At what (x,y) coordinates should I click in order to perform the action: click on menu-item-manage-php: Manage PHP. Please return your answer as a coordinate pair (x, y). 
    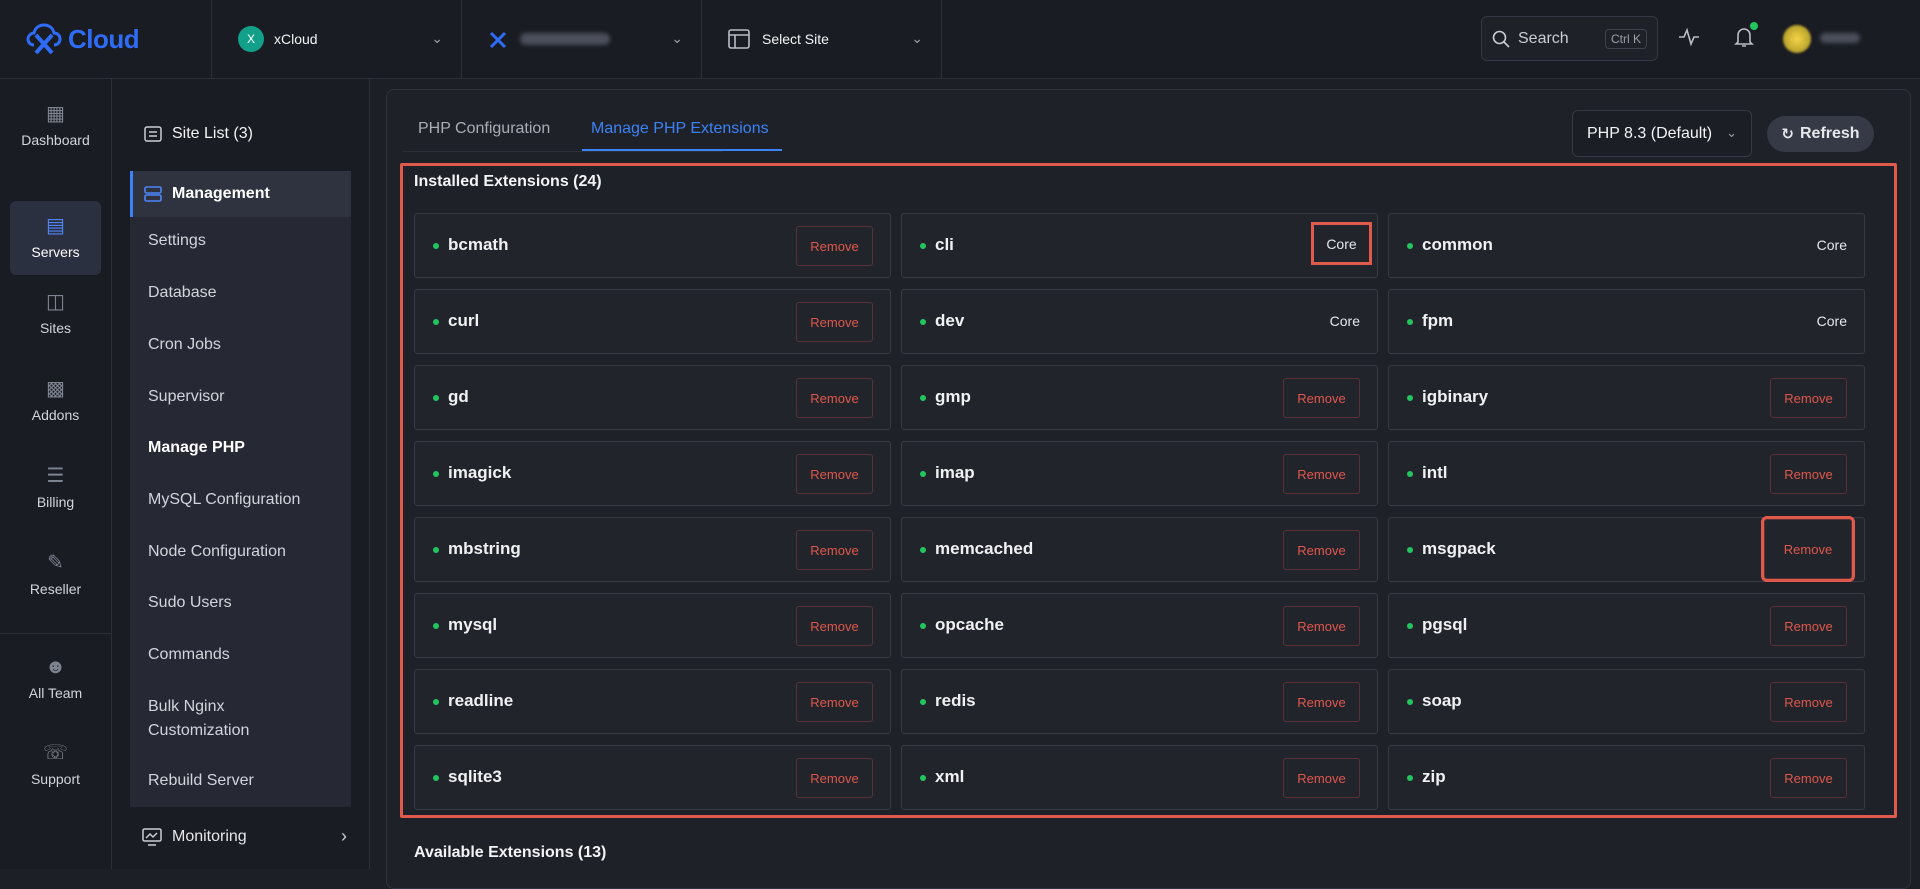
    Looking at the image, I should click on (196, 448).